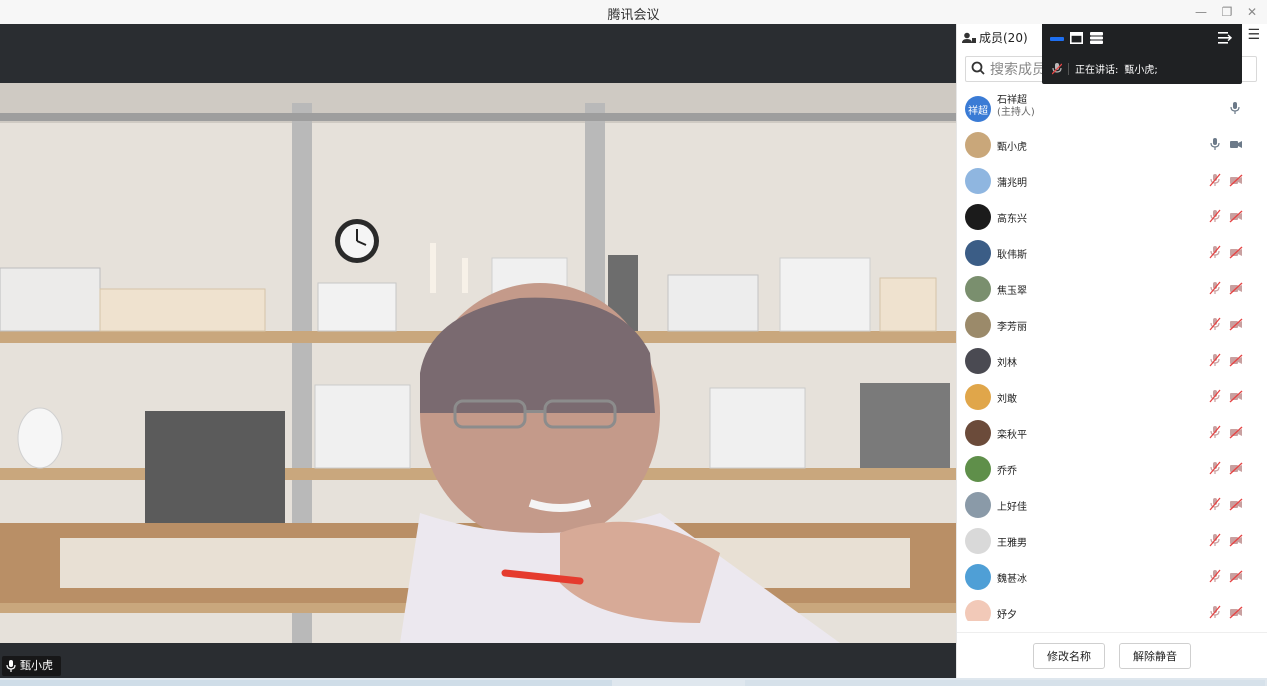  Describe the element at coordinates (1012, 255) in the screenshot. I see `member-name: 耿伟斯` at that location.